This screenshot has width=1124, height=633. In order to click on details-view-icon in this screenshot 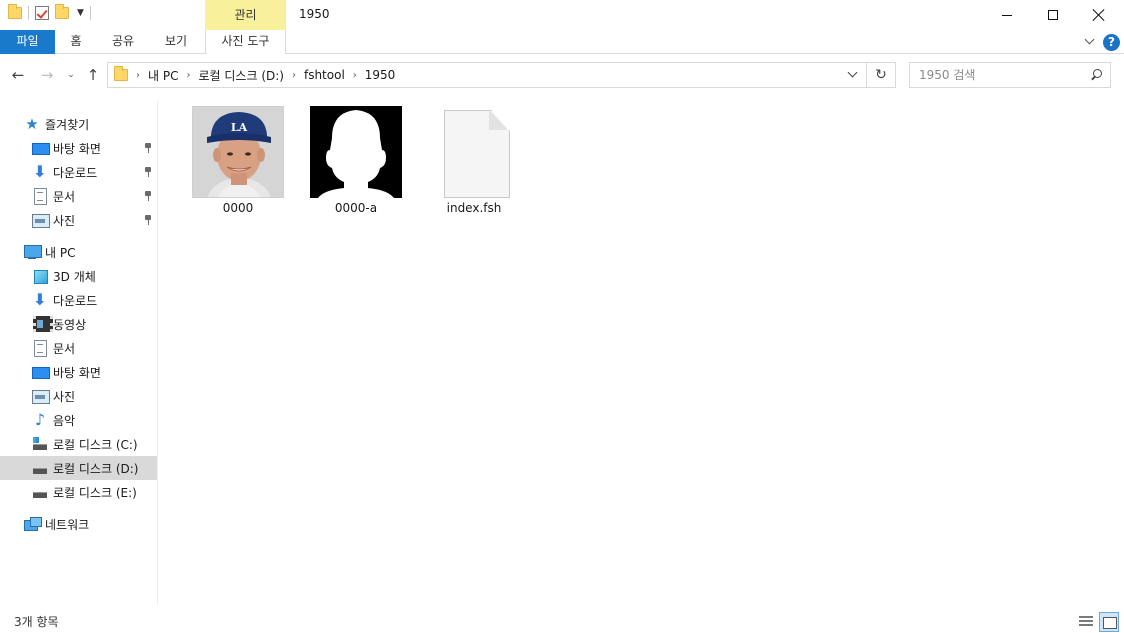, I will do `click(1086, 622)`.